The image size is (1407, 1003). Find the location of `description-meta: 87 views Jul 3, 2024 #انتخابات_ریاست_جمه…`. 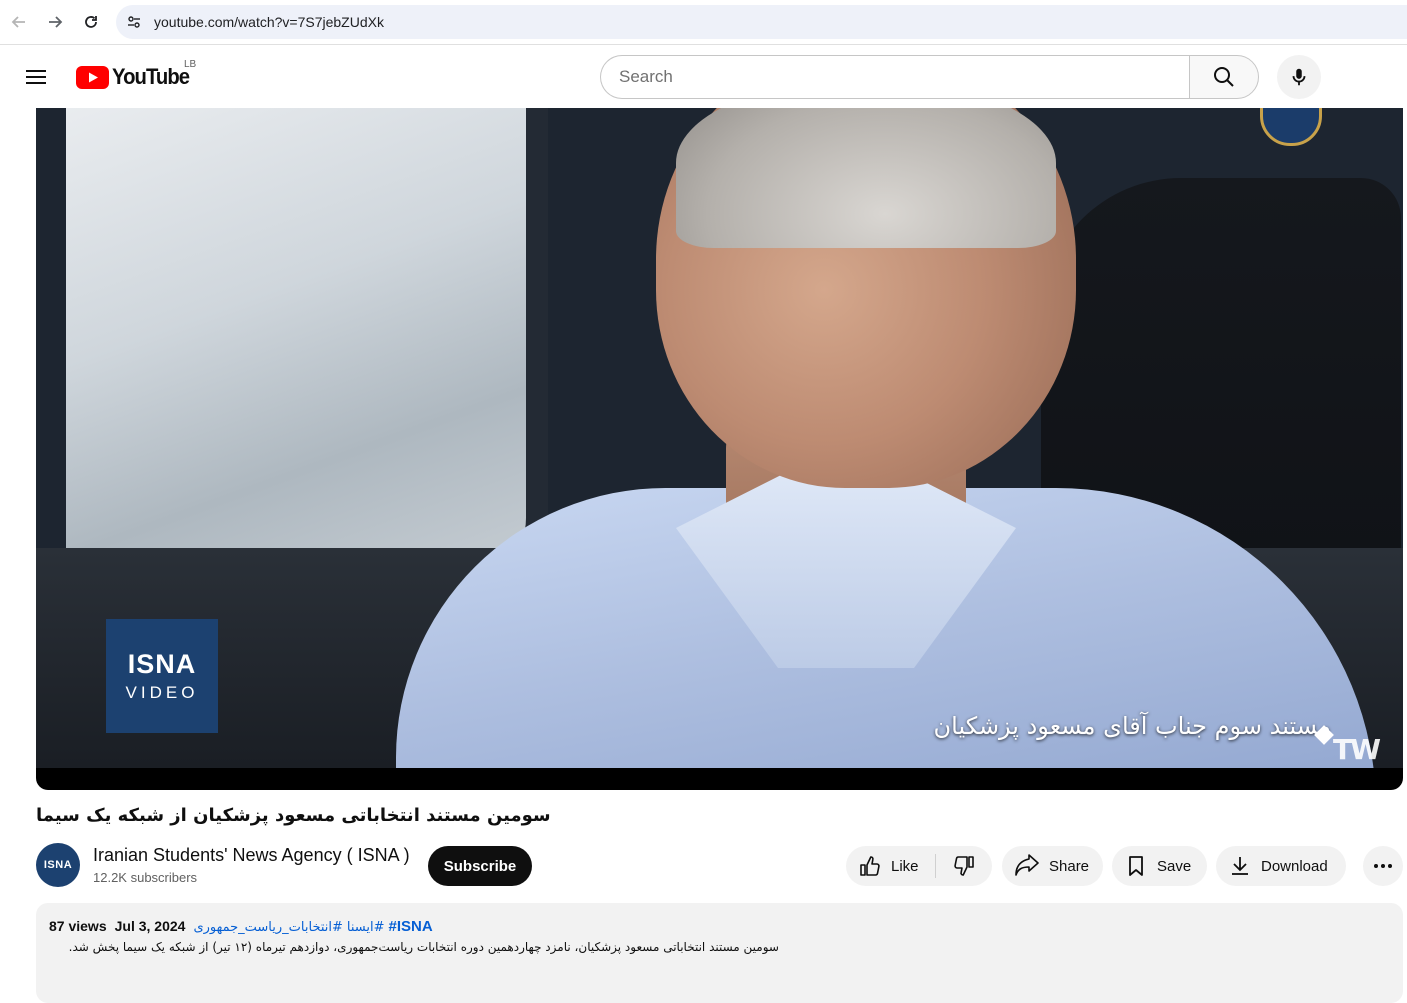

description-meta: 87 views Jul 3, 2024 #انتخابات_ریاست_جمه… is located at coordinates (241, 926).